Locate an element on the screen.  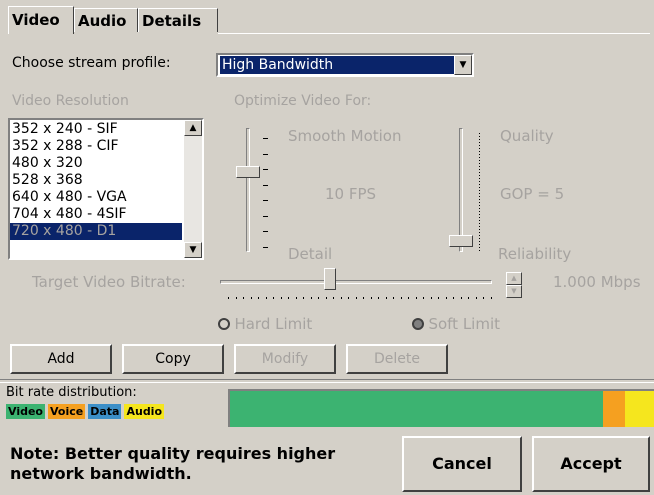
resolution-item: 640 x 480 - VGA is located at coordinates (96, 197).